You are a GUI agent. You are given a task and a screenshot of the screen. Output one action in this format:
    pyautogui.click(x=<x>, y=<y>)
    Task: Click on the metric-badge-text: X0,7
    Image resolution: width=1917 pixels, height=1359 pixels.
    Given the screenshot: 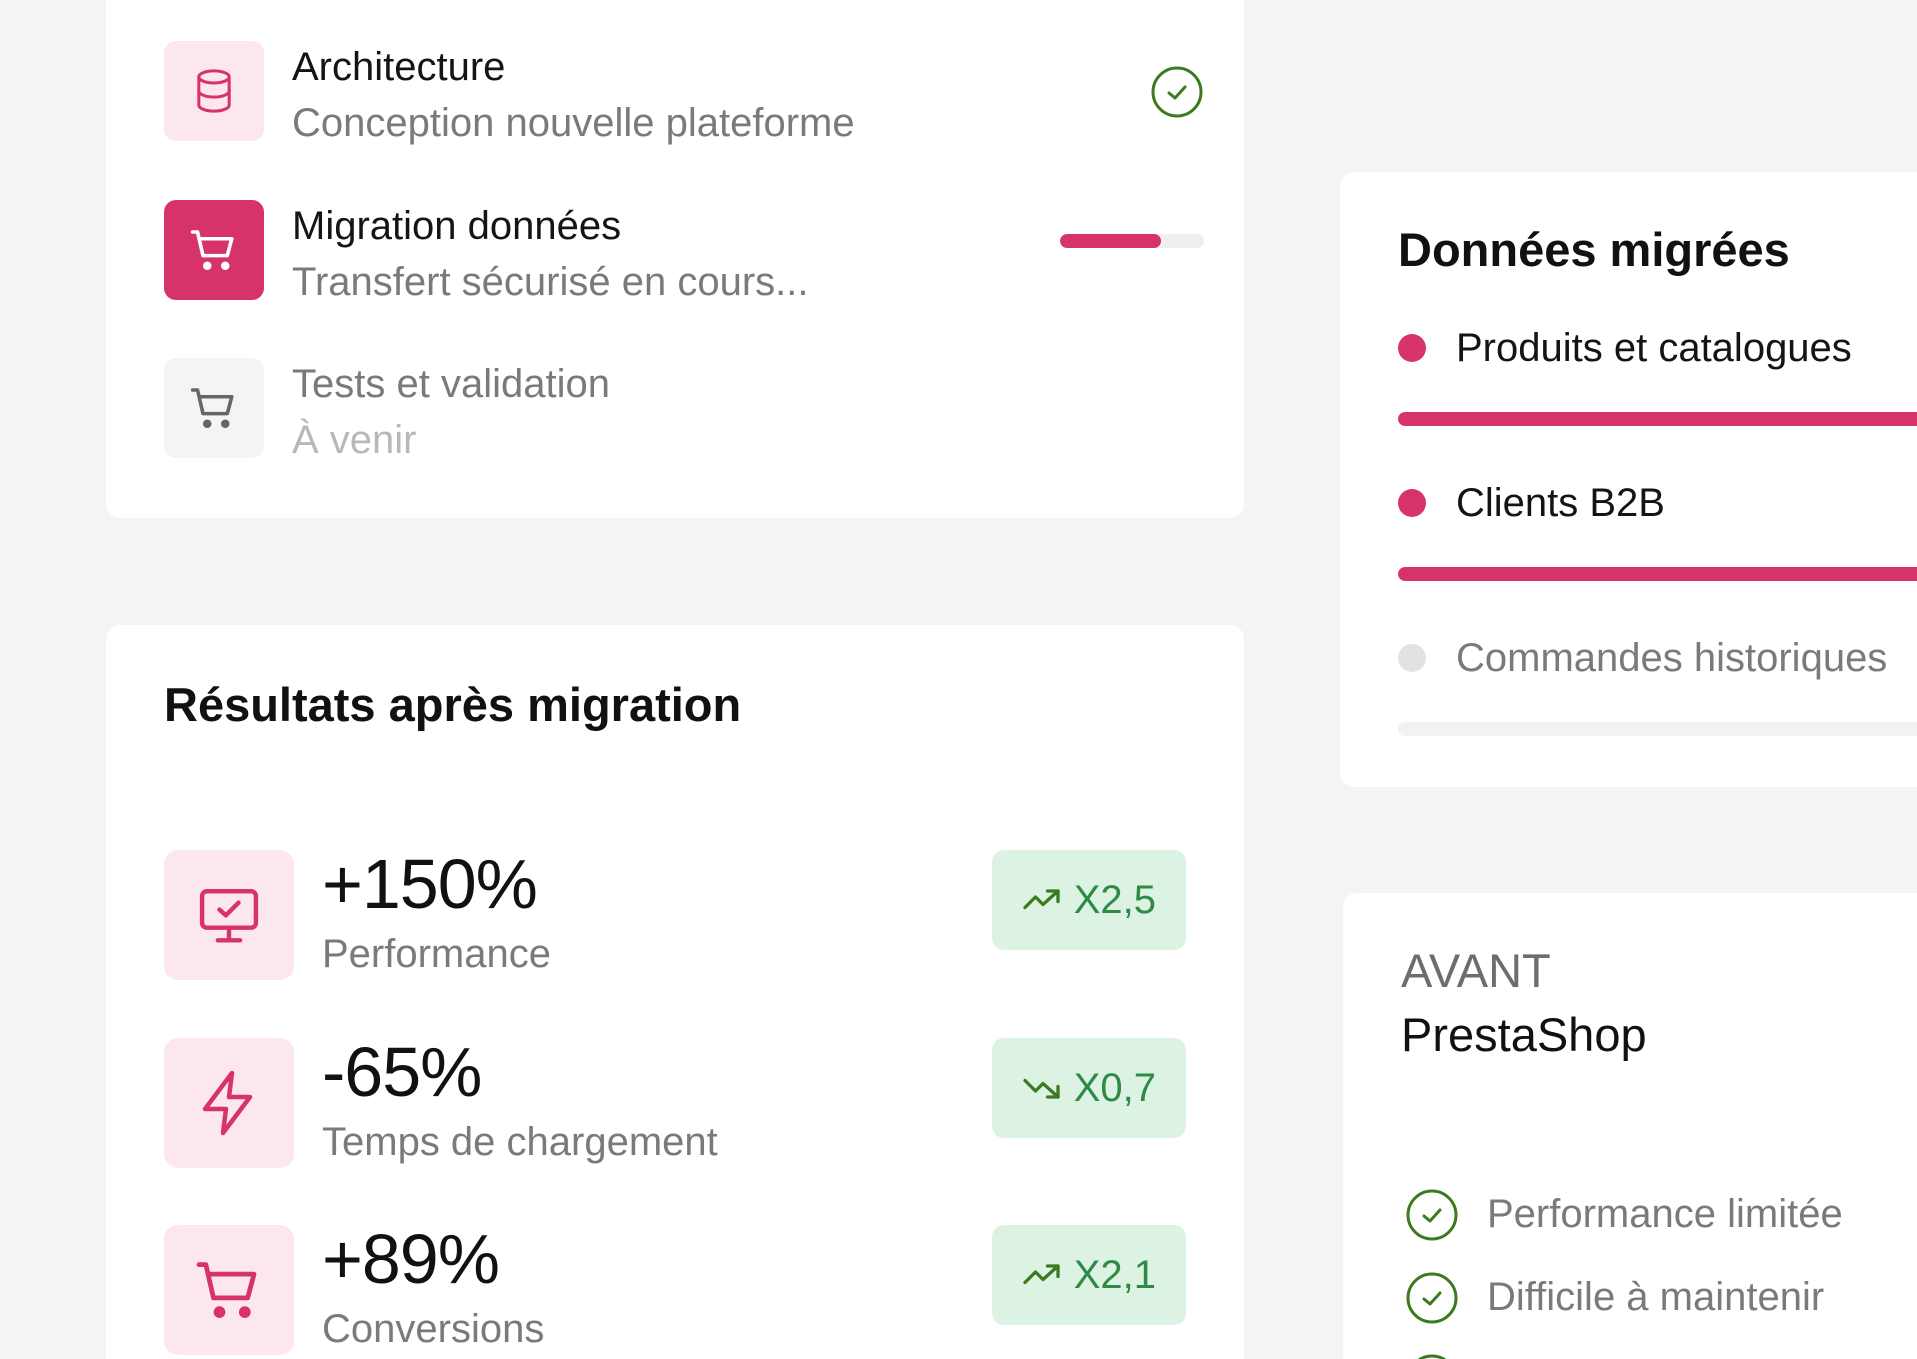 What is the action you would take?
    pyautogui.click(x=1114, y=1087)
    